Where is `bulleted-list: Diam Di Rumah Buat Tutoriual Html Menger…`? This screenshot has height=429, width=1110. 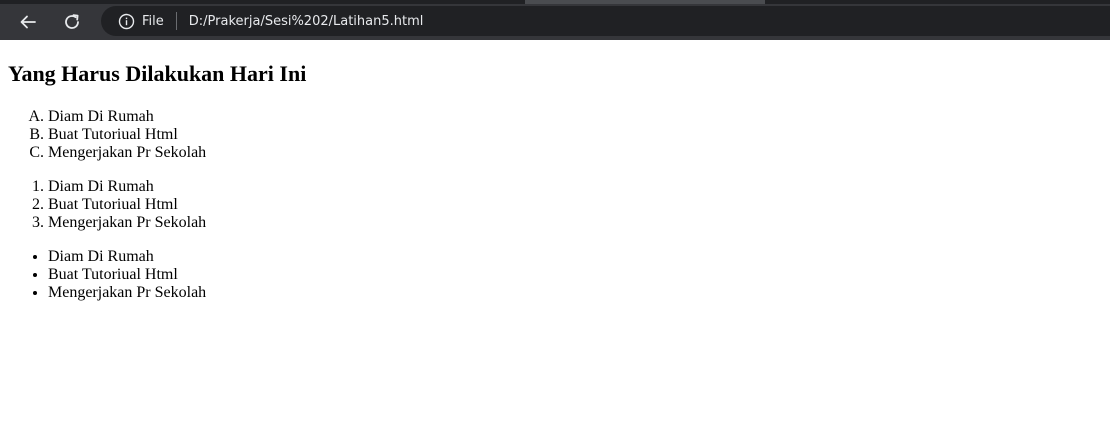 bulleted-list: Diam Di Rumah Buat Tutoriual Html Menger… is located at coordinates (103, 275).